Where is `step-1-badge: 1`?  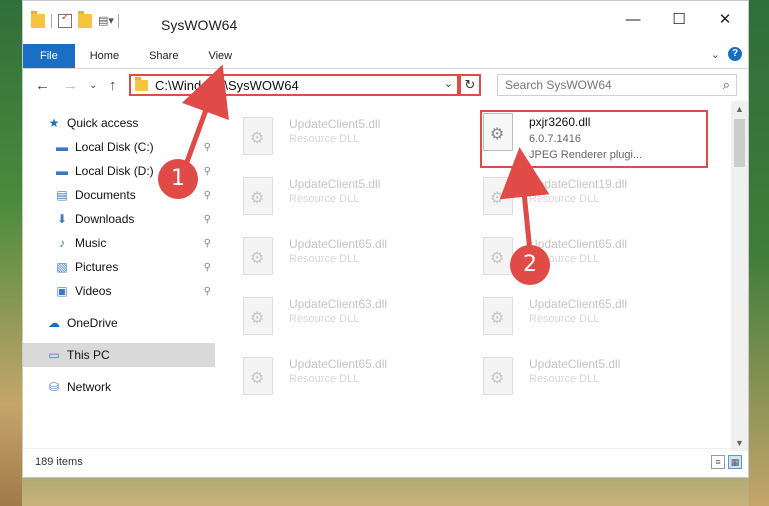
step-1-badge: 1 is located at coordinates (178, 179).